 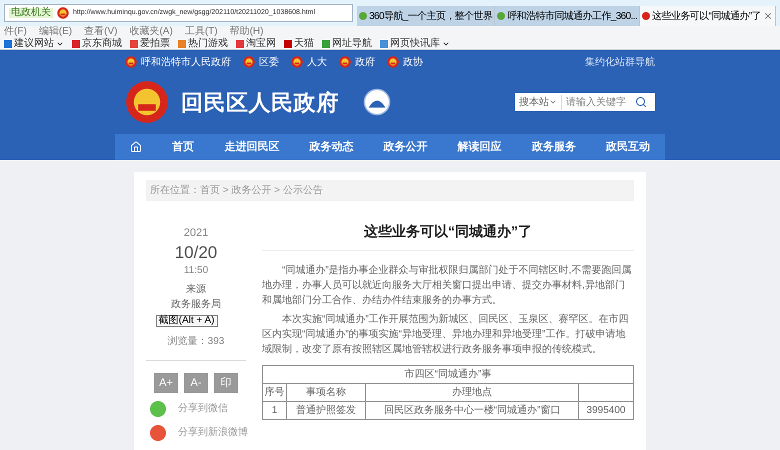 What do you see at coordinates (166, 382) in the screenshot?
I see `font-tool-button: A+` at bounding box center [166, 382].